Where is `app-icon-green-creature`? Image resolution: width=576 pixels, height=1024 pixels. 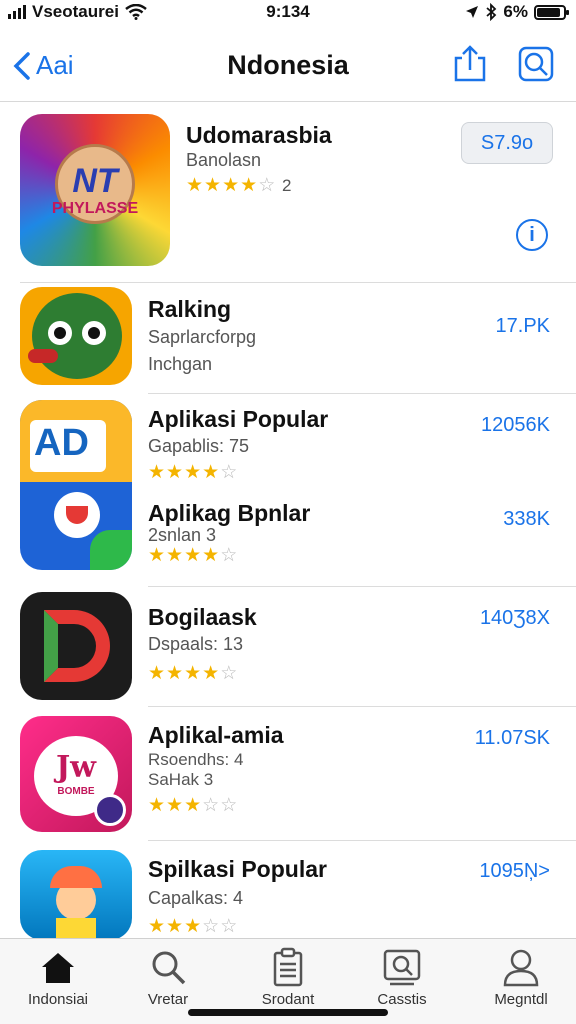
app-icon-green-creature is located at coordinates (76, 336).